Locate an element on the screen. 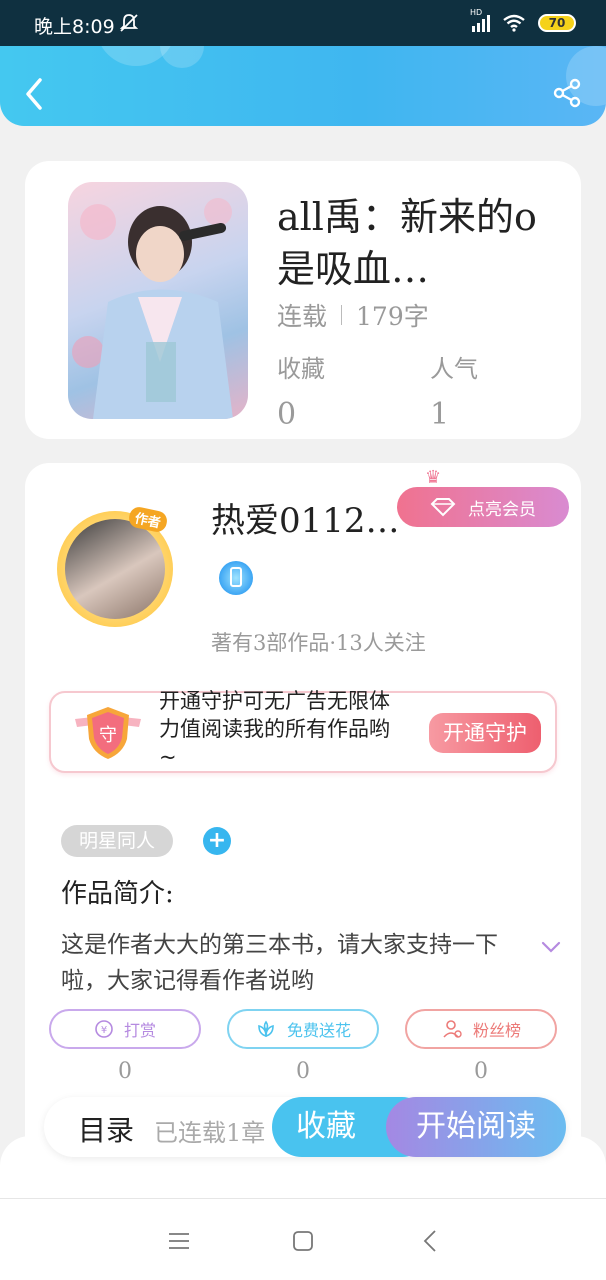 This screenshot has width=606, height=1280. intro-text: 这是作者大大的第三本书，请大家支持一下啦，大家记得看作者说哟 is located at coordinates (279, 963).